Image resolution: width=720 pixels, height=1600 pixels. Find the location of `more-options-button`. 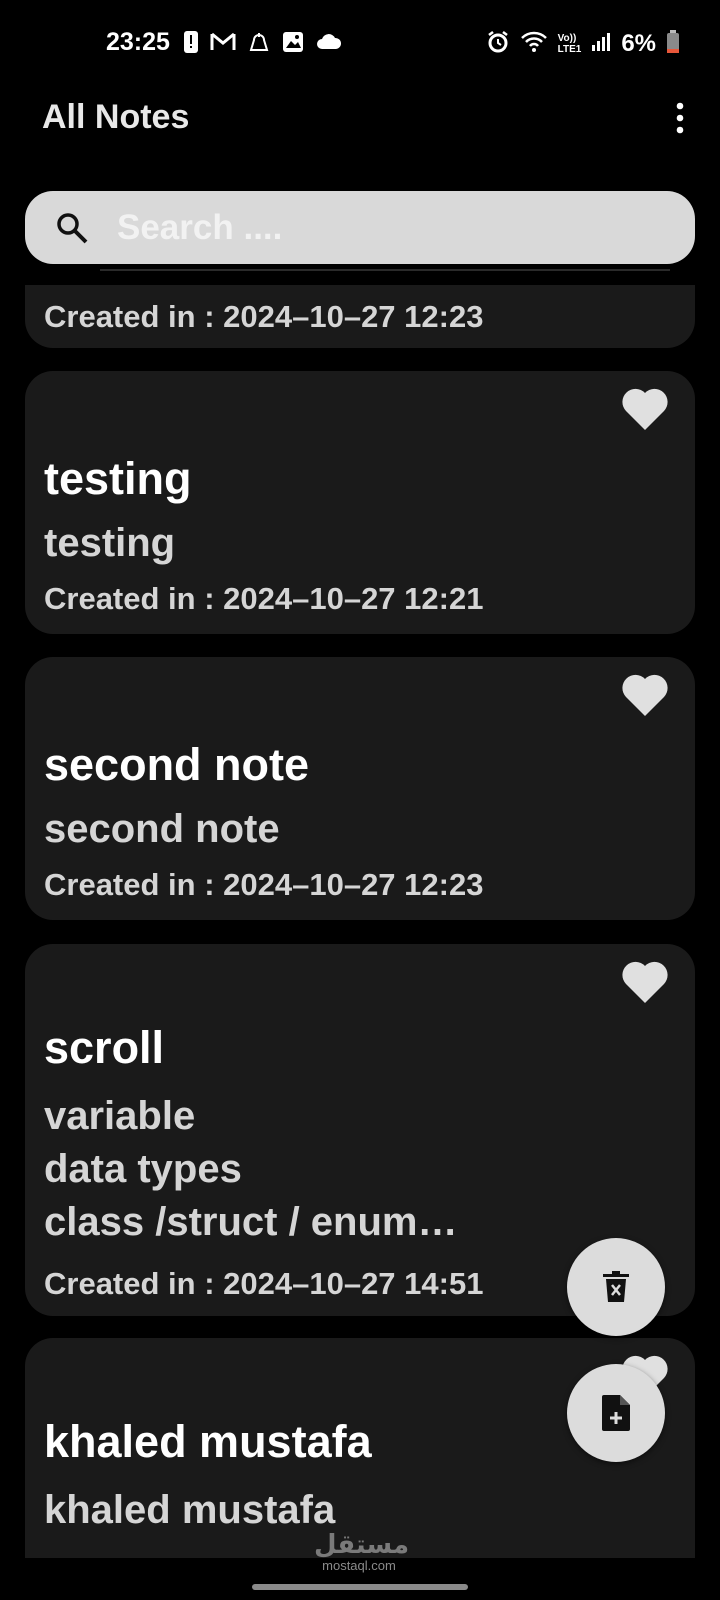

more-options-button is located at coordinates (680, 118).